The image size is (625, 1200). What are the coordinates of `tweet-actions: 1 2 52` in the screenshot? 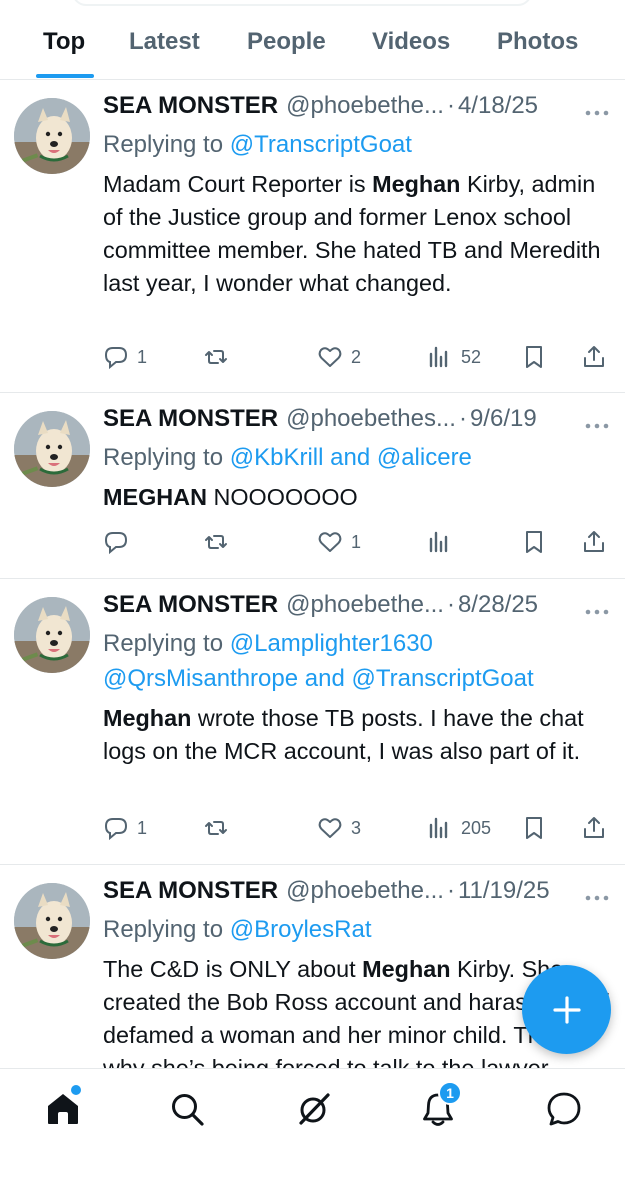 It's located at (357, 358).